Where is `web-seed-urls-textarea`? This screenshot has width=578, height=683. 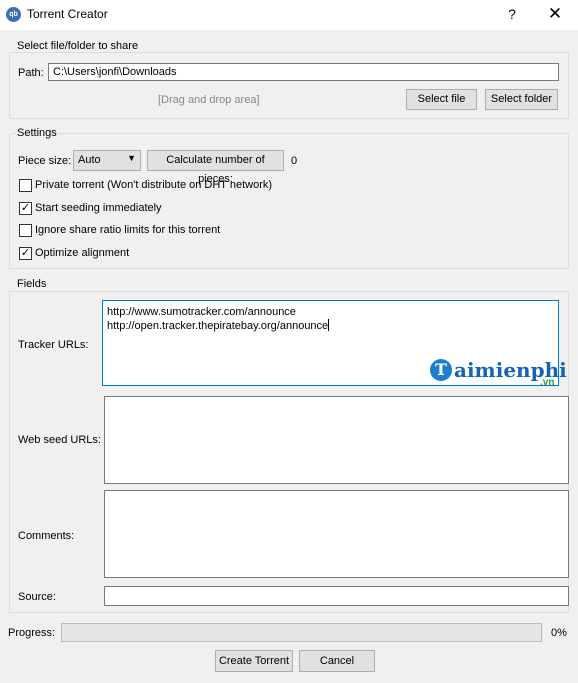 web-seed-urls-textarea is located at coordinates (336, 440).